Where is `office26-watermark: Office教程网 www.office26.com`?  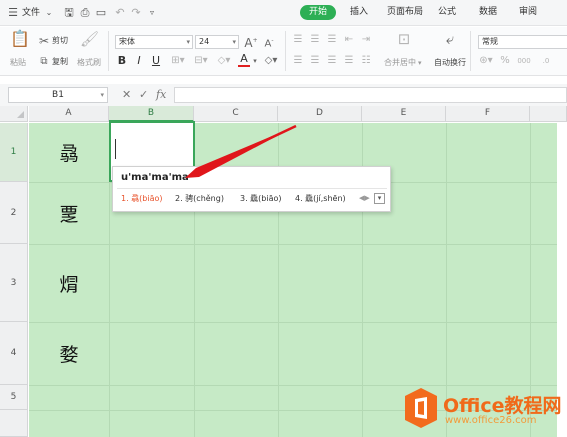 office26-watermark: Office教程网 www.office26.com is located at coordinates (485, 411).